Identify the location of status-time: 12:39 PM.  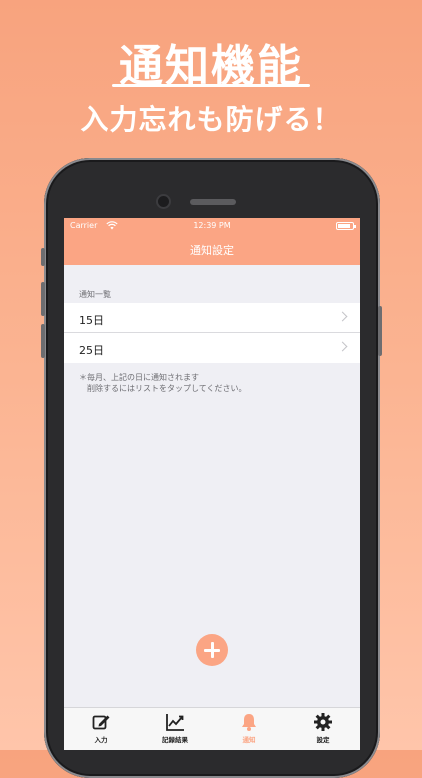
(212, 225).